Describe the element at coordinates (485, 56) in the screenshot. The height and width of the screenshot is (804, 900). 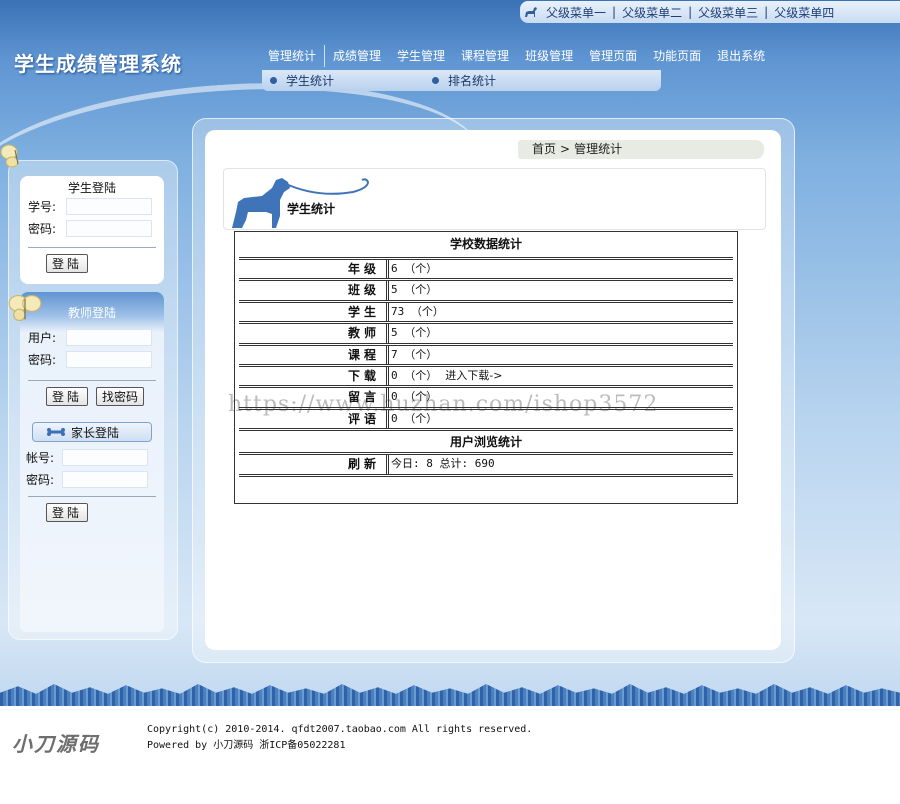
I see `nav-item-courses: 课程管理` at that location.